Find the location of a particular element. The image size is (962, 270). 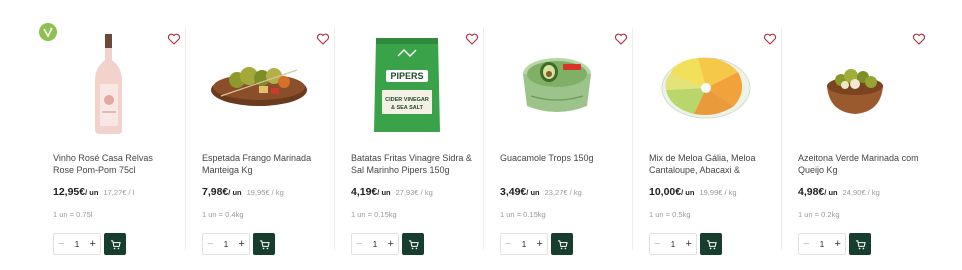

price-per-unit: 19,99€ / kg is located at coordinates (718, 192).